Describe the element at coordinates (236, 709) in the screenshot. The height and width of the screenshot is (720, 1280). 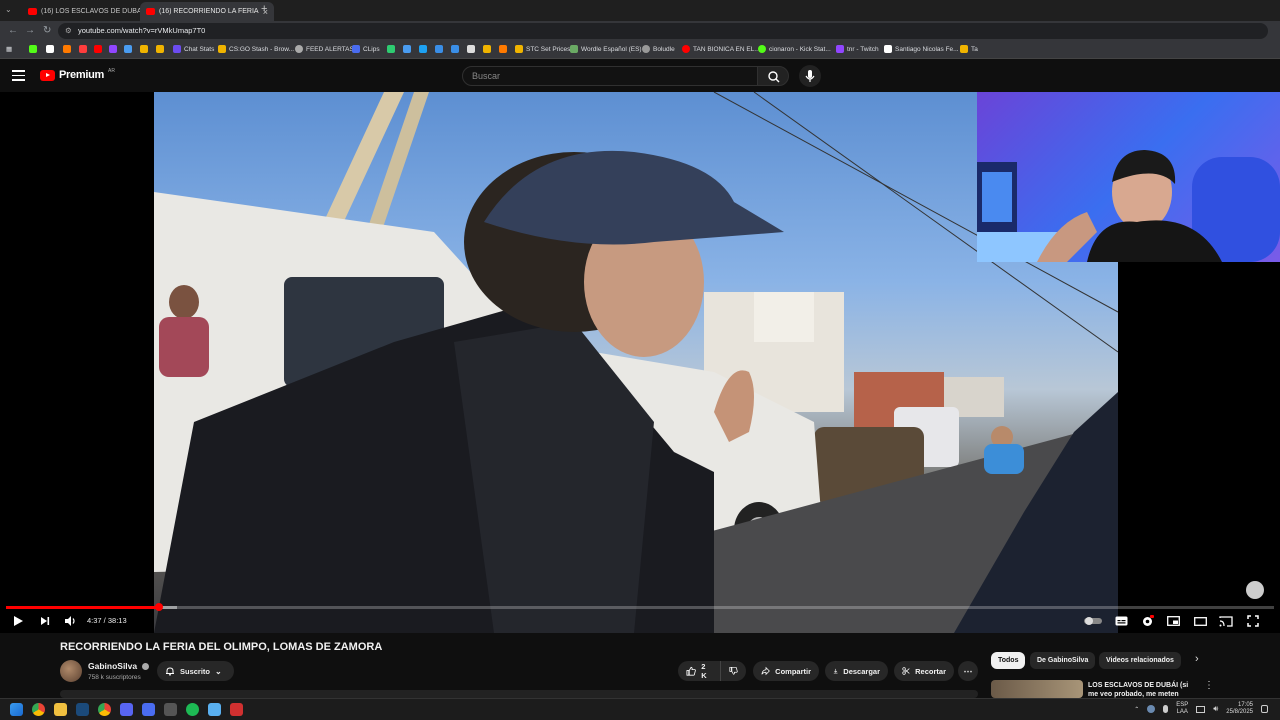
I see `app-icon-red` at that location.